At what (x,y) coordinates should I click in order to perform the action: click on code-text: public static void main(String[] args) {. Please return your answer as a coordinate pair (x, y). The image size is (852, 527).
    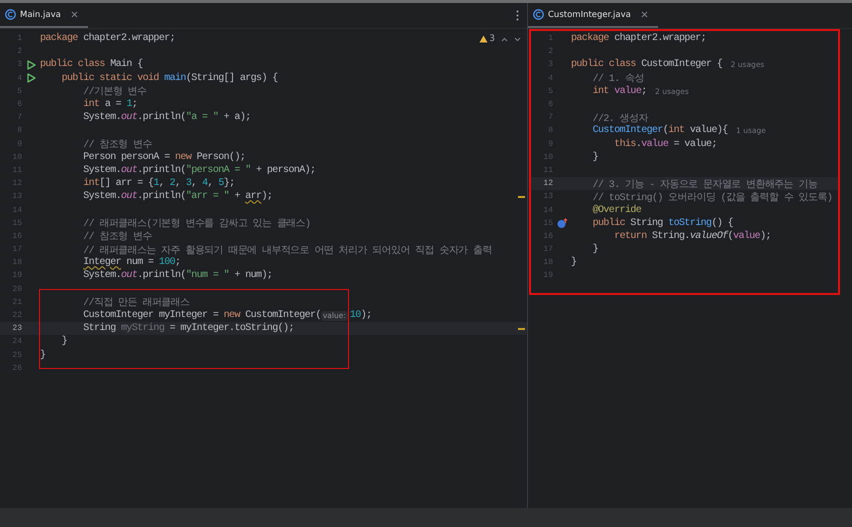
    Looking at the image, I should click on (169, 78).